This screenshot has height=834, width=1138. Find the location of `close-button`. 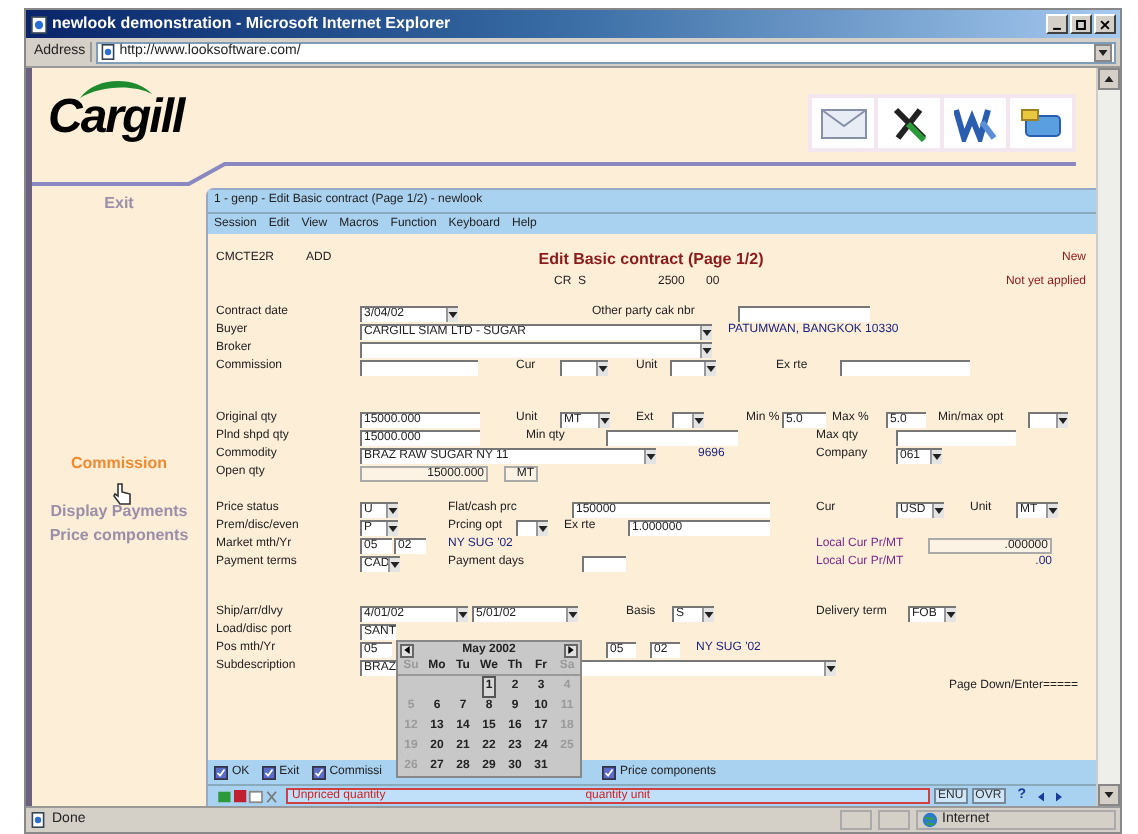

close-button is located at coordinates (1105, 24).